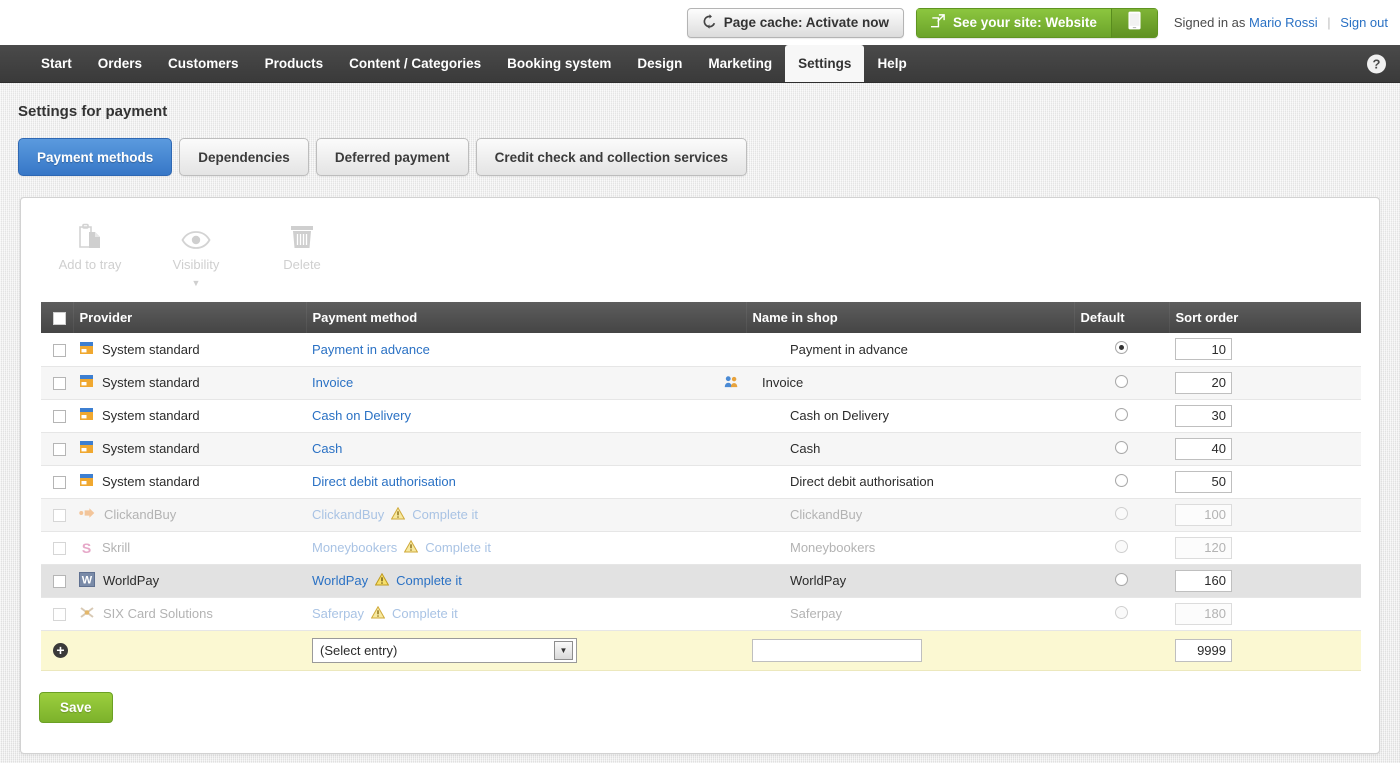 Image resolution: width=1400 pixels, height=763 pixels. What do you see at coordinates (849, 349) in the screenshot?
I see `name-in-shop-label: Payment in advance` at bounding box center [849, 349].